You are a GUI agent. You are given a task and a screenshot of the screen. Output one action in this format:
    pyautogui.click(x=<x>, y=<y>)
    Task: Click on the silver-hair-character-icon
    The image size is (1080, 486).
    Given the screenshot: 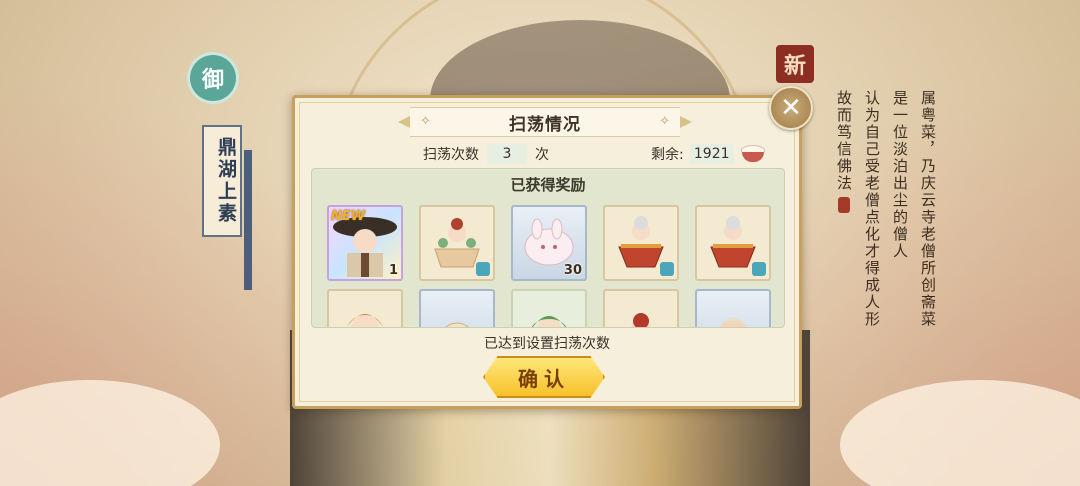 What is the action you would take?
    pyautogui.click(x=733, y=310)
    